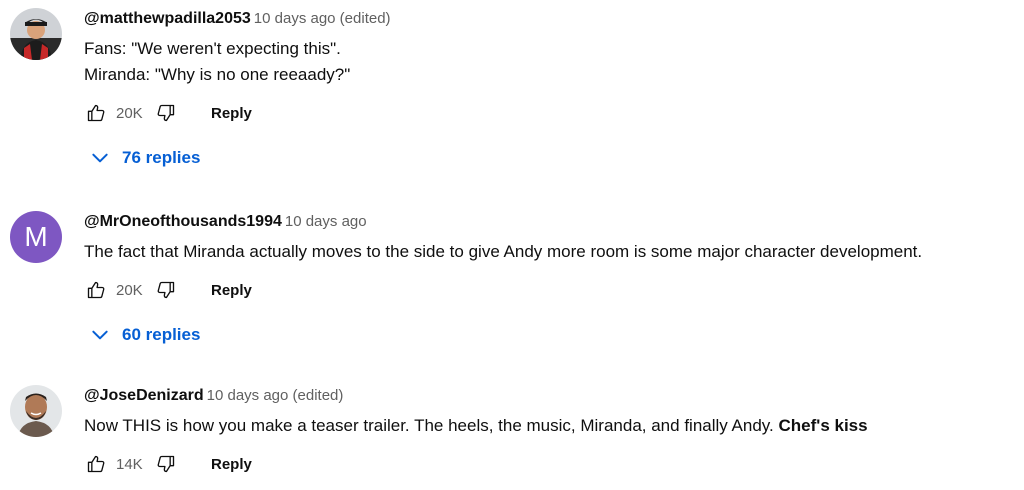 This screenshot has width=1024, height=490. I want to click on replies-count-label: 76 replies, so click(161, 157).